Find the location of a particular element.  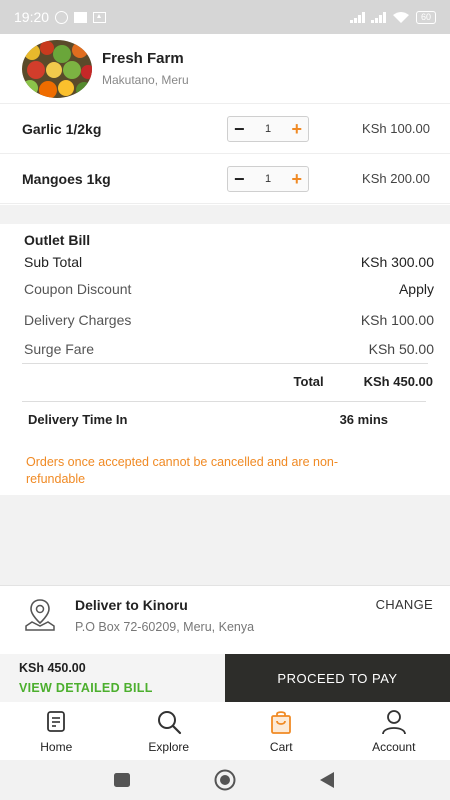

home-button-icon is located at coordinates (225, 780).